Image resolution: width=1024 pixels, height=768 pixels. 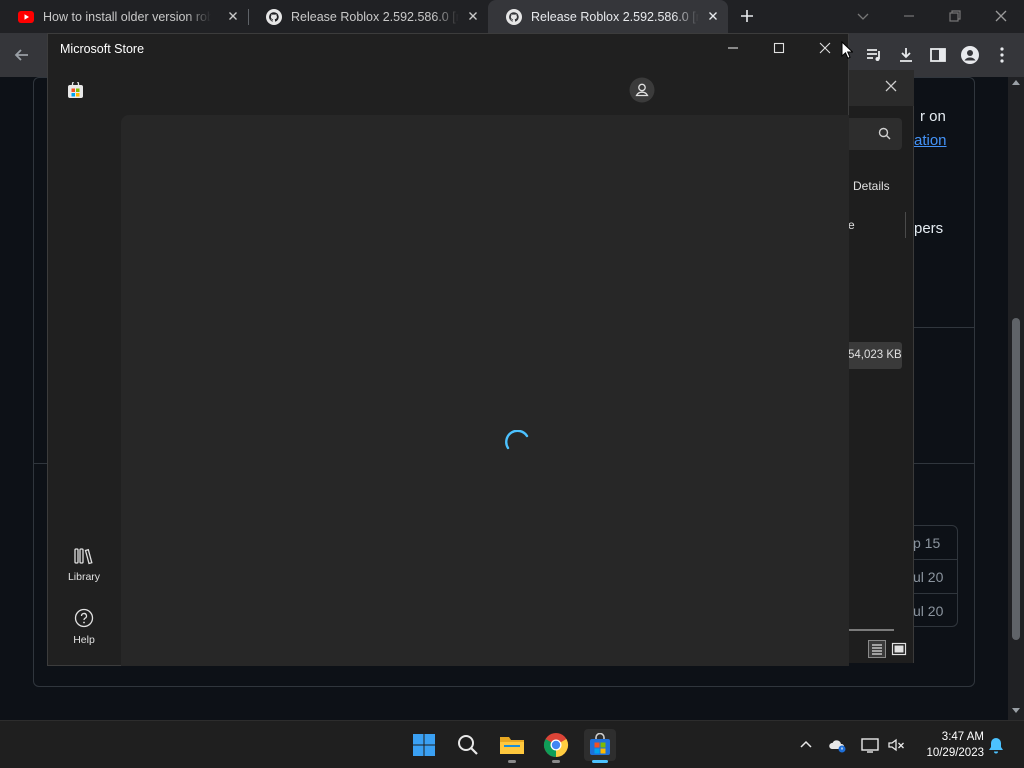 I want to click on system-clock: 3:47 AM 10/29/2023, so click(x=948, y=745).